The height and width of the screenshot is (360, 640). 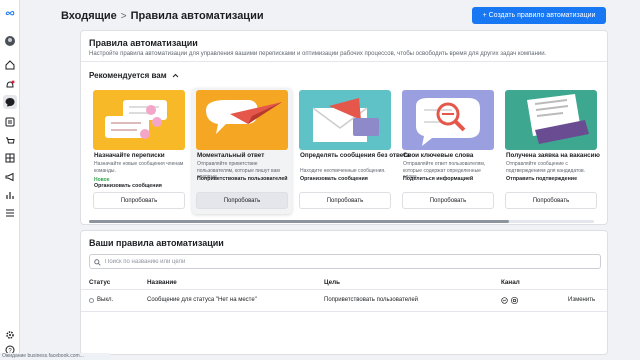 What do you see at coordinates (330, 261) in the screenshot?
I see `search-input` at bounding box center [330, 261].